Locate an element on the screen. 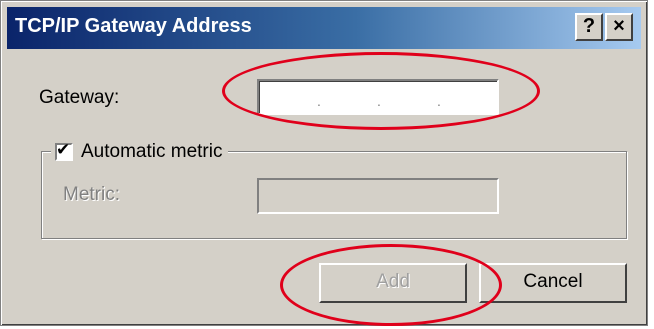  automatic-metric-checkbox-row: ✔ Automatic metric is located at coordinates (140, 152).